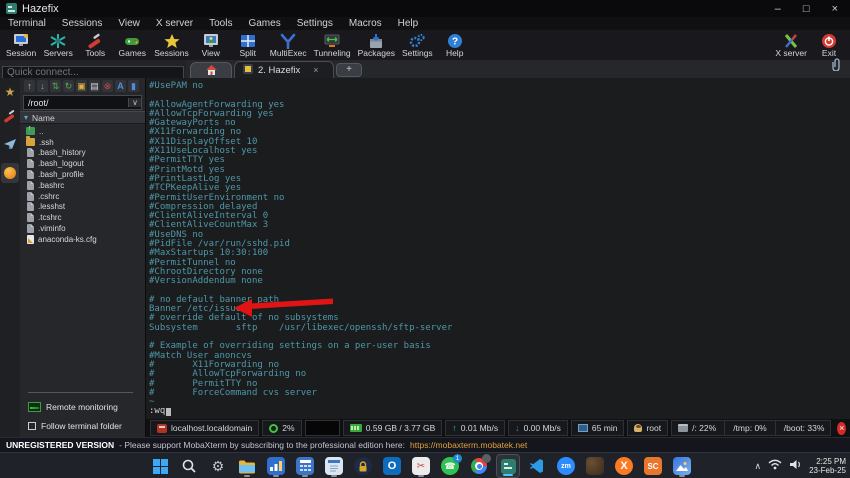  Describe the element at coordinates (171, 45) in the screenshot. I see `sessions-button: Sessions` at that location.